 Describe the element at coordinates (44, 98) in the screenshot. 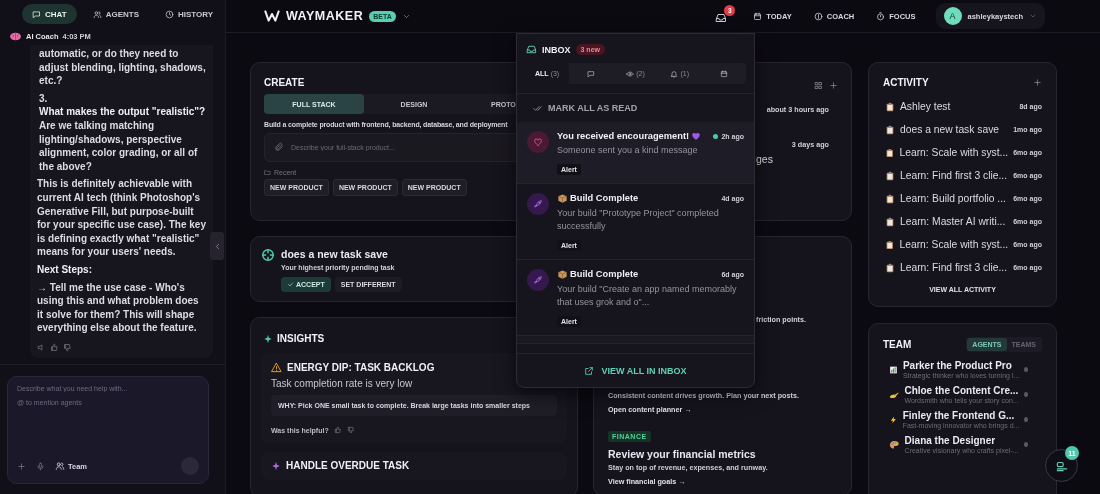

I see `list-number: 3.` at that location.